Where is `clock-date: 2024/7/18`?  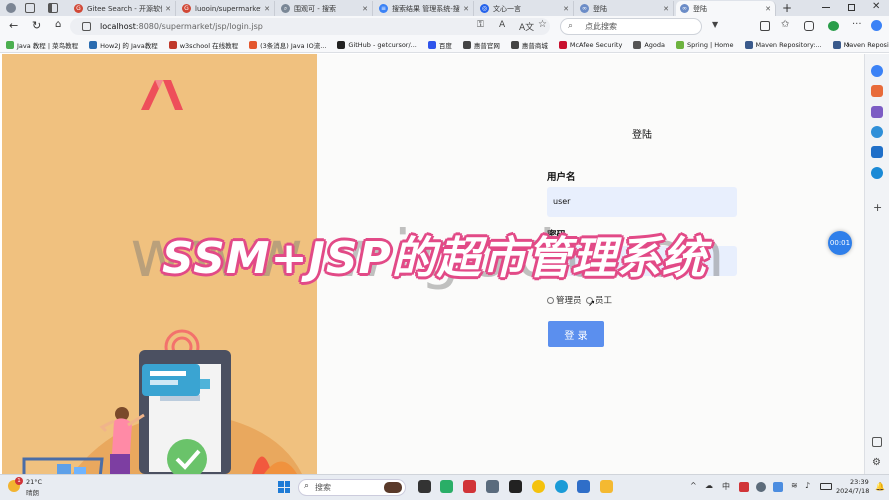
clock-date: 2024/7/18 is located at coordinates (852, 491).